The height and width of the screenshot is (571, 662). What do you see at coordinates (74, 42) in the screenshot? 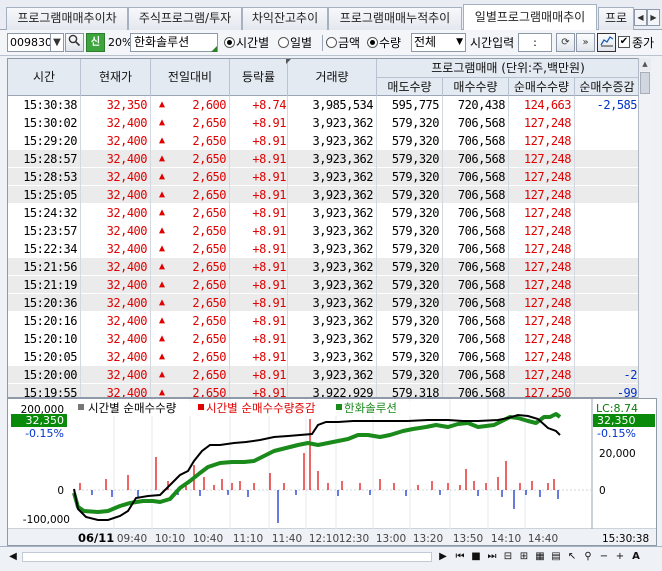
I see `search-icon` at bounding box center [74, 42].